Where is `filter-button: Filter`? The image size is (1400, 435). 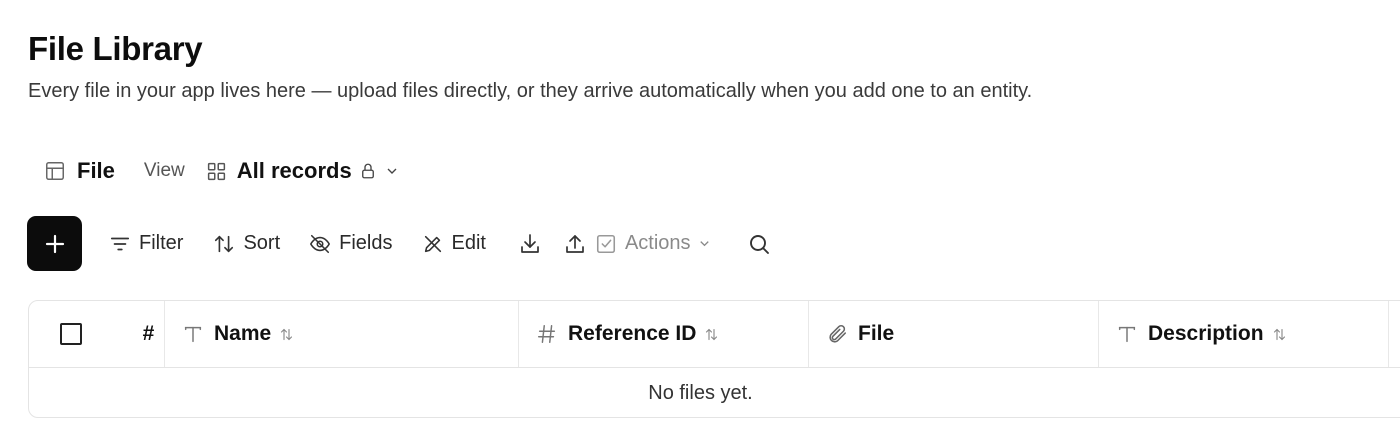 filter-button: Filter is located at coordinates (146, 243).